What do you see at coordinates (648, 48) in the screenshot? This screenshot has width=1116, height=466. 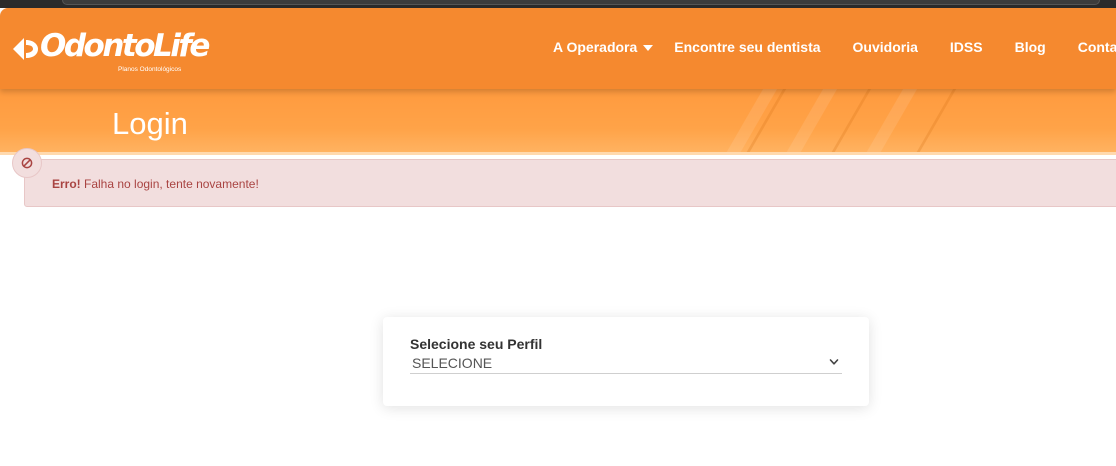 I see `caret-down-icon` at bounding box center [648, 48].